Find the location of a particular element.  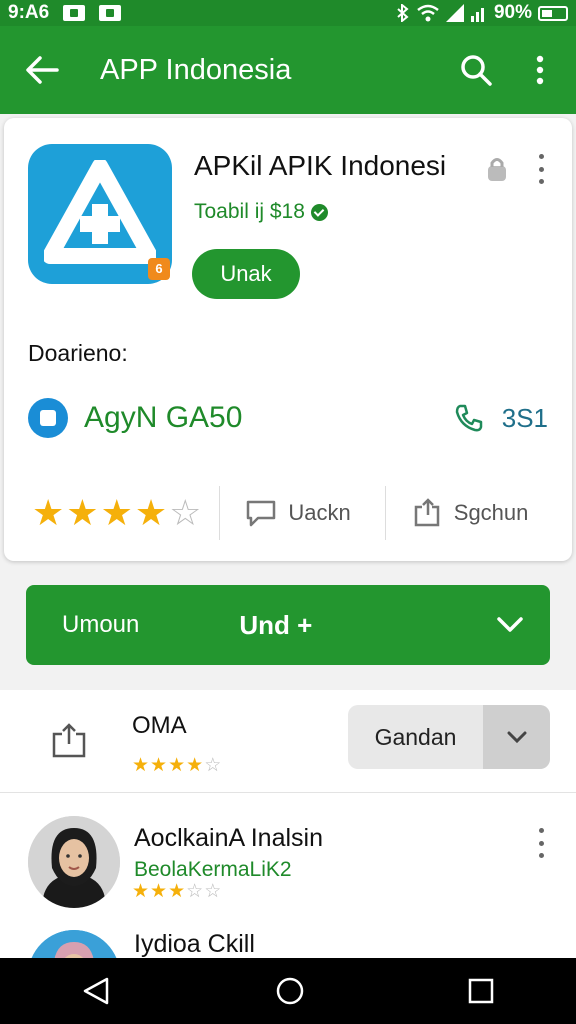

developer-row: AgyN GA50 3S1 is located at coordinates (288, 418).